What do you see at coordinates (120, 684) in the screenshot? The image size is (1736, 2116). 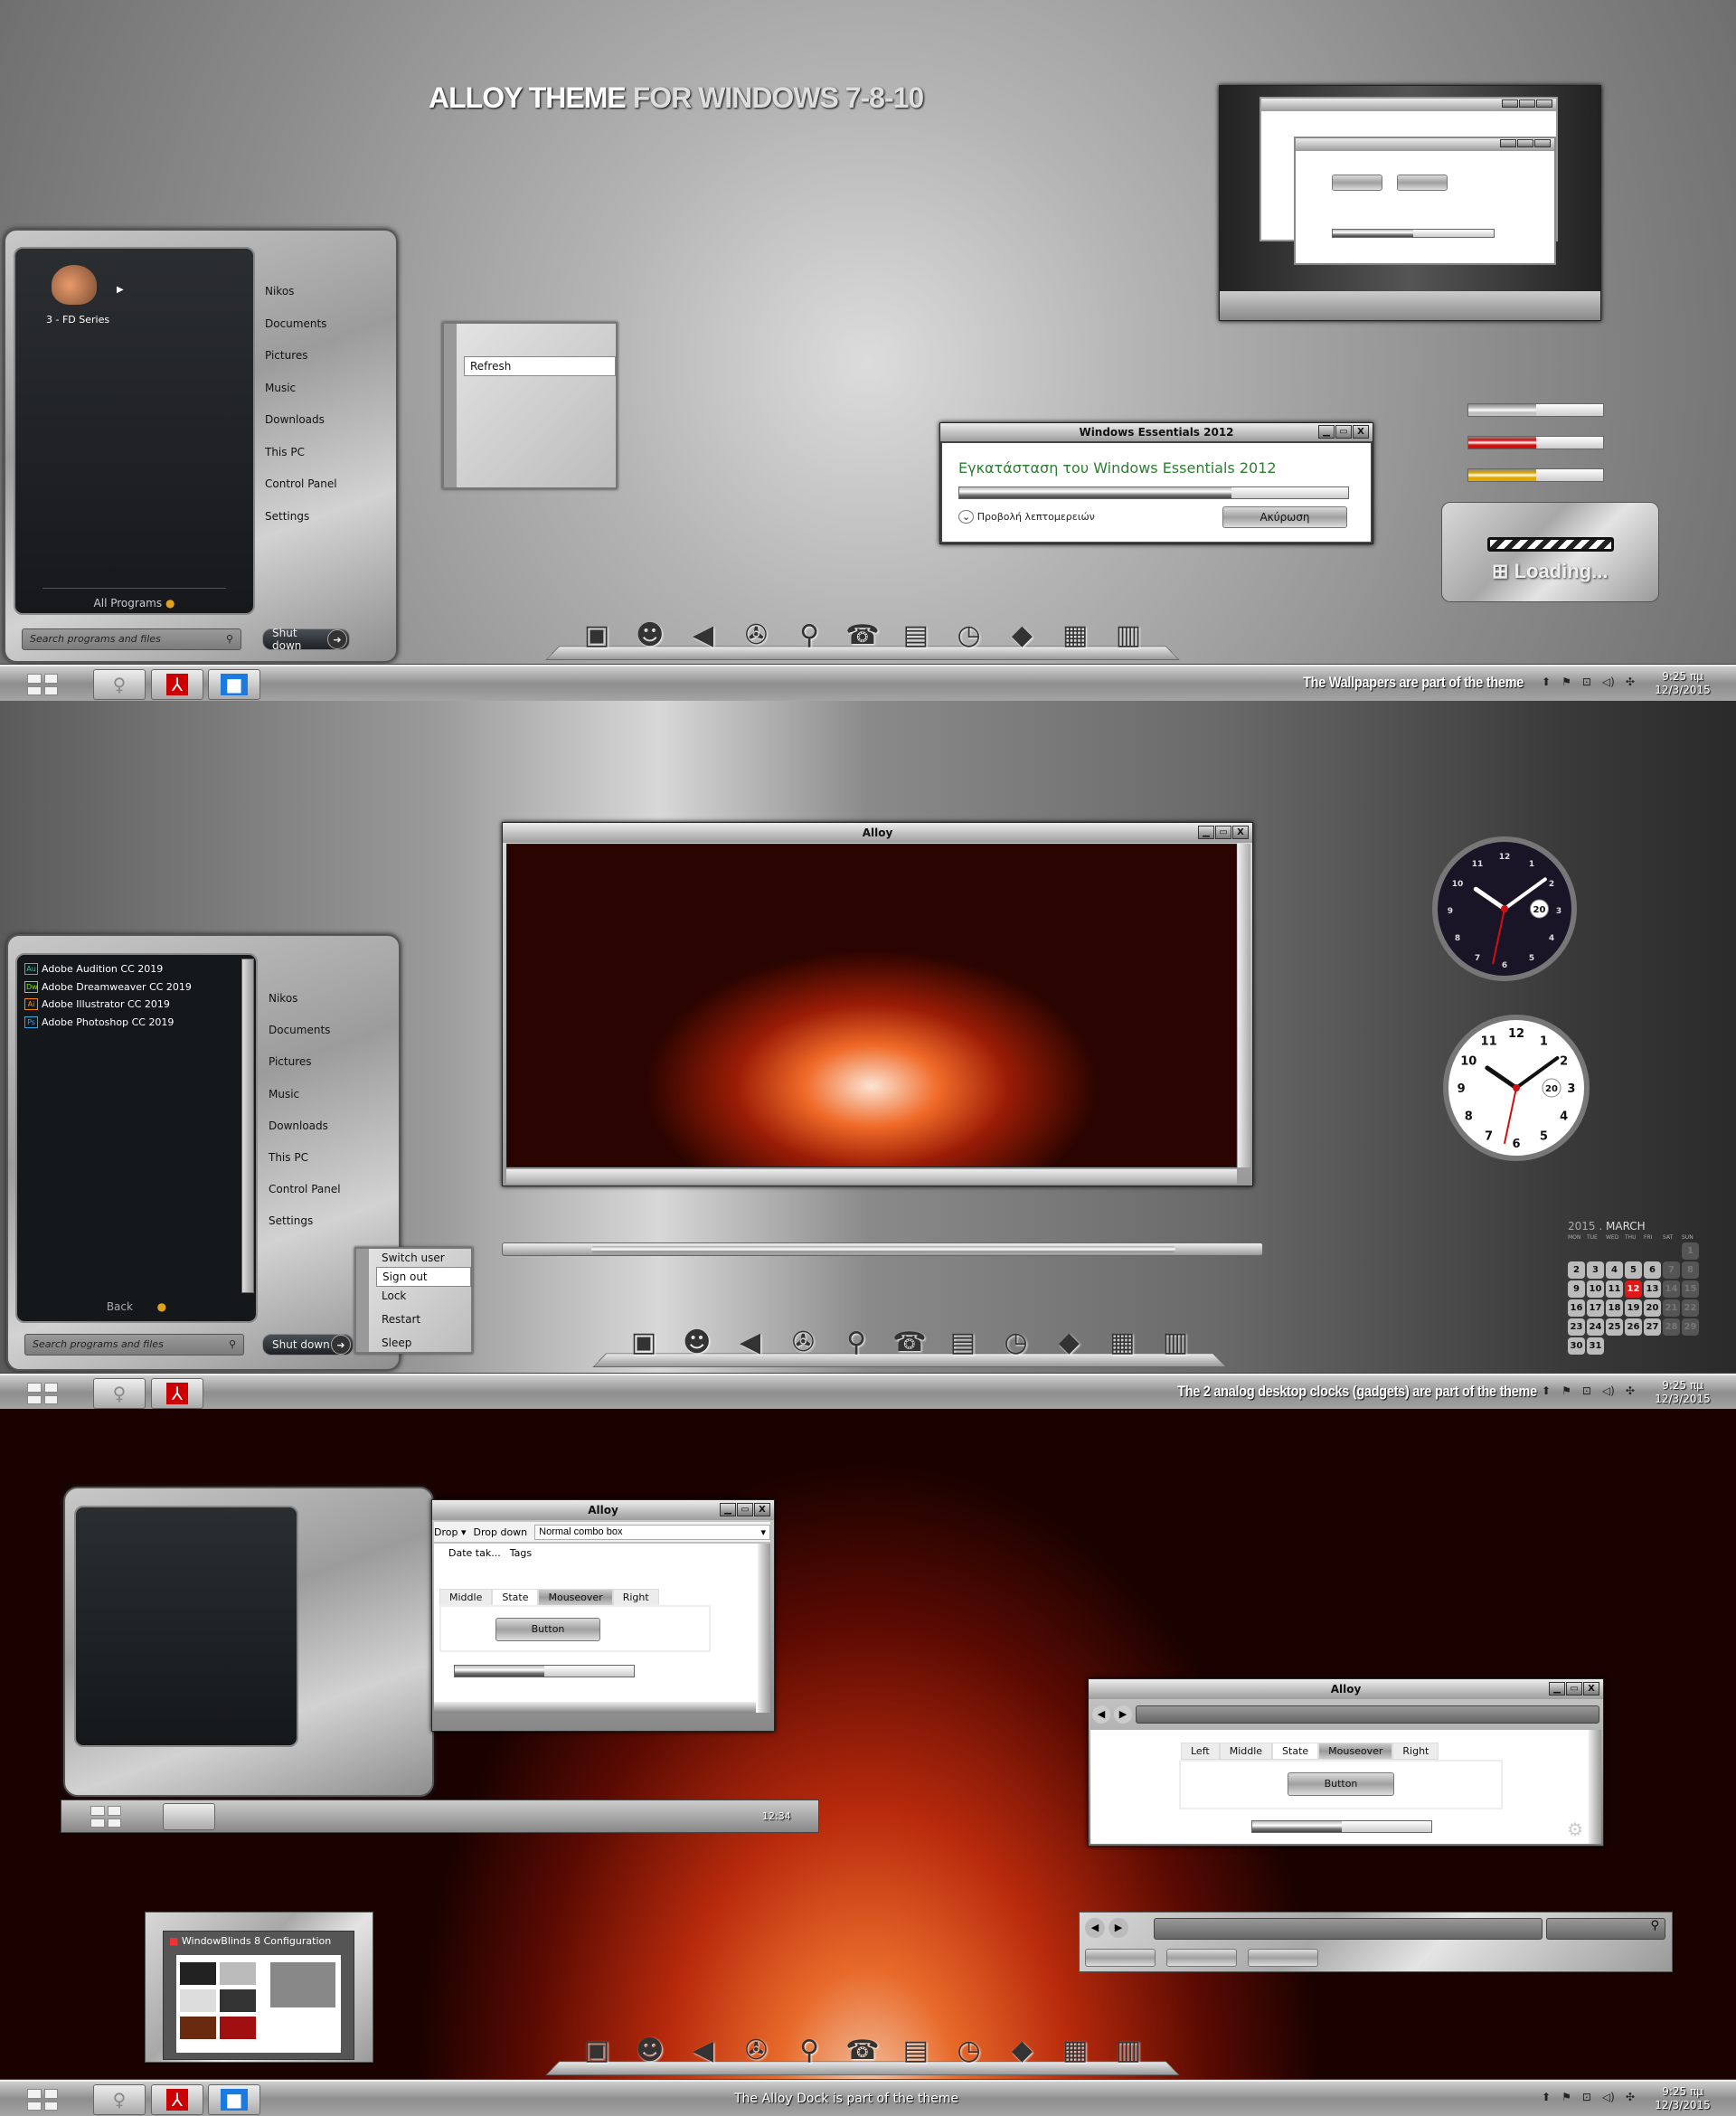 I see `taskbar-button: ♀` at bounding box center [120, 684].